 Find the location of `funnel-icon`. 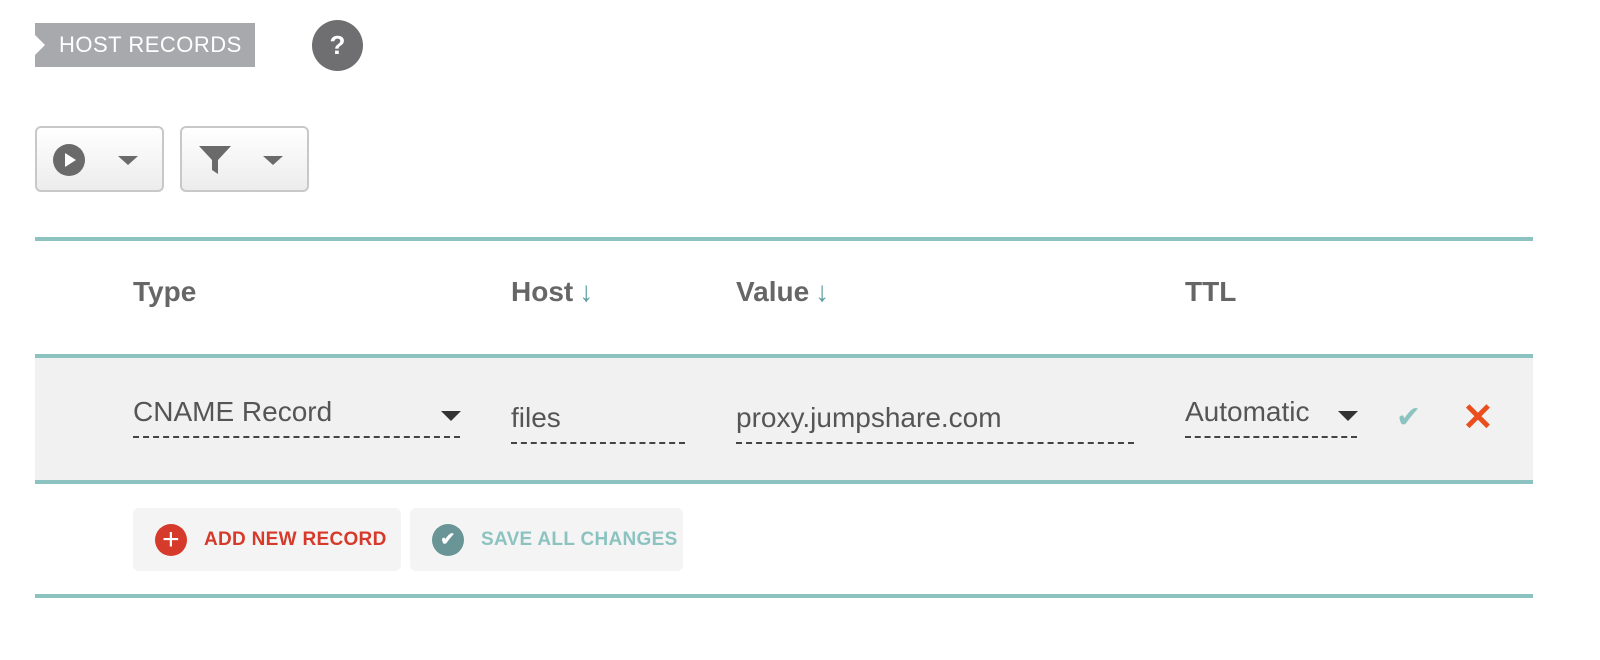

funnel-icon is located at coordinates (215, 160).